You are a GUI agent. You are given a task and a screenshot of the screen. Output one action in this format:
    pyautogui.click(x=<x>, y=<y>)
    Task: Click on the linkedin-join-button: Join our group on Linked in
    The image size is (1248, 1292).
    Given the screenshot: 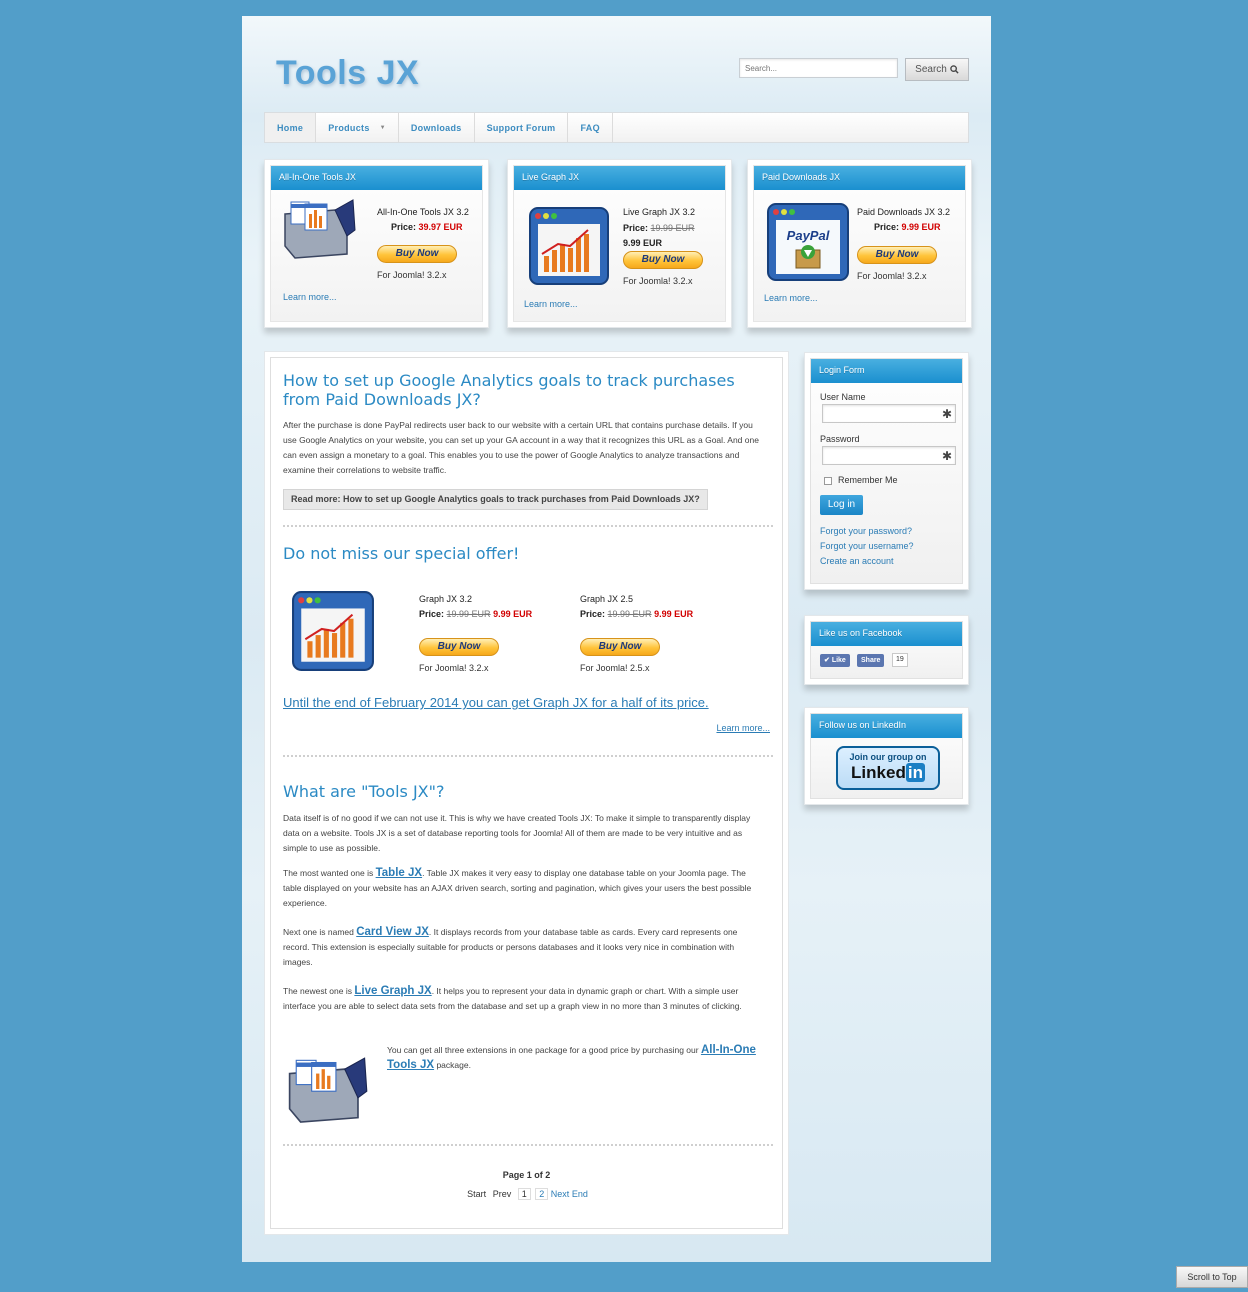 What is the action you would take?
    pyautogui.click(x=888, y=768)
    